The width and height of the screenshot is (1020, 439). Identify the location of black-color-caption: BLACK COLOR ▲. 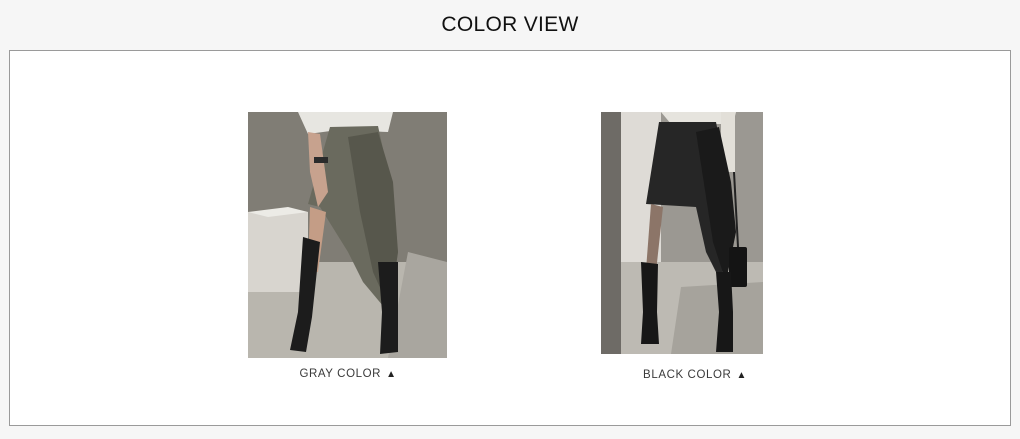
(695, 375).